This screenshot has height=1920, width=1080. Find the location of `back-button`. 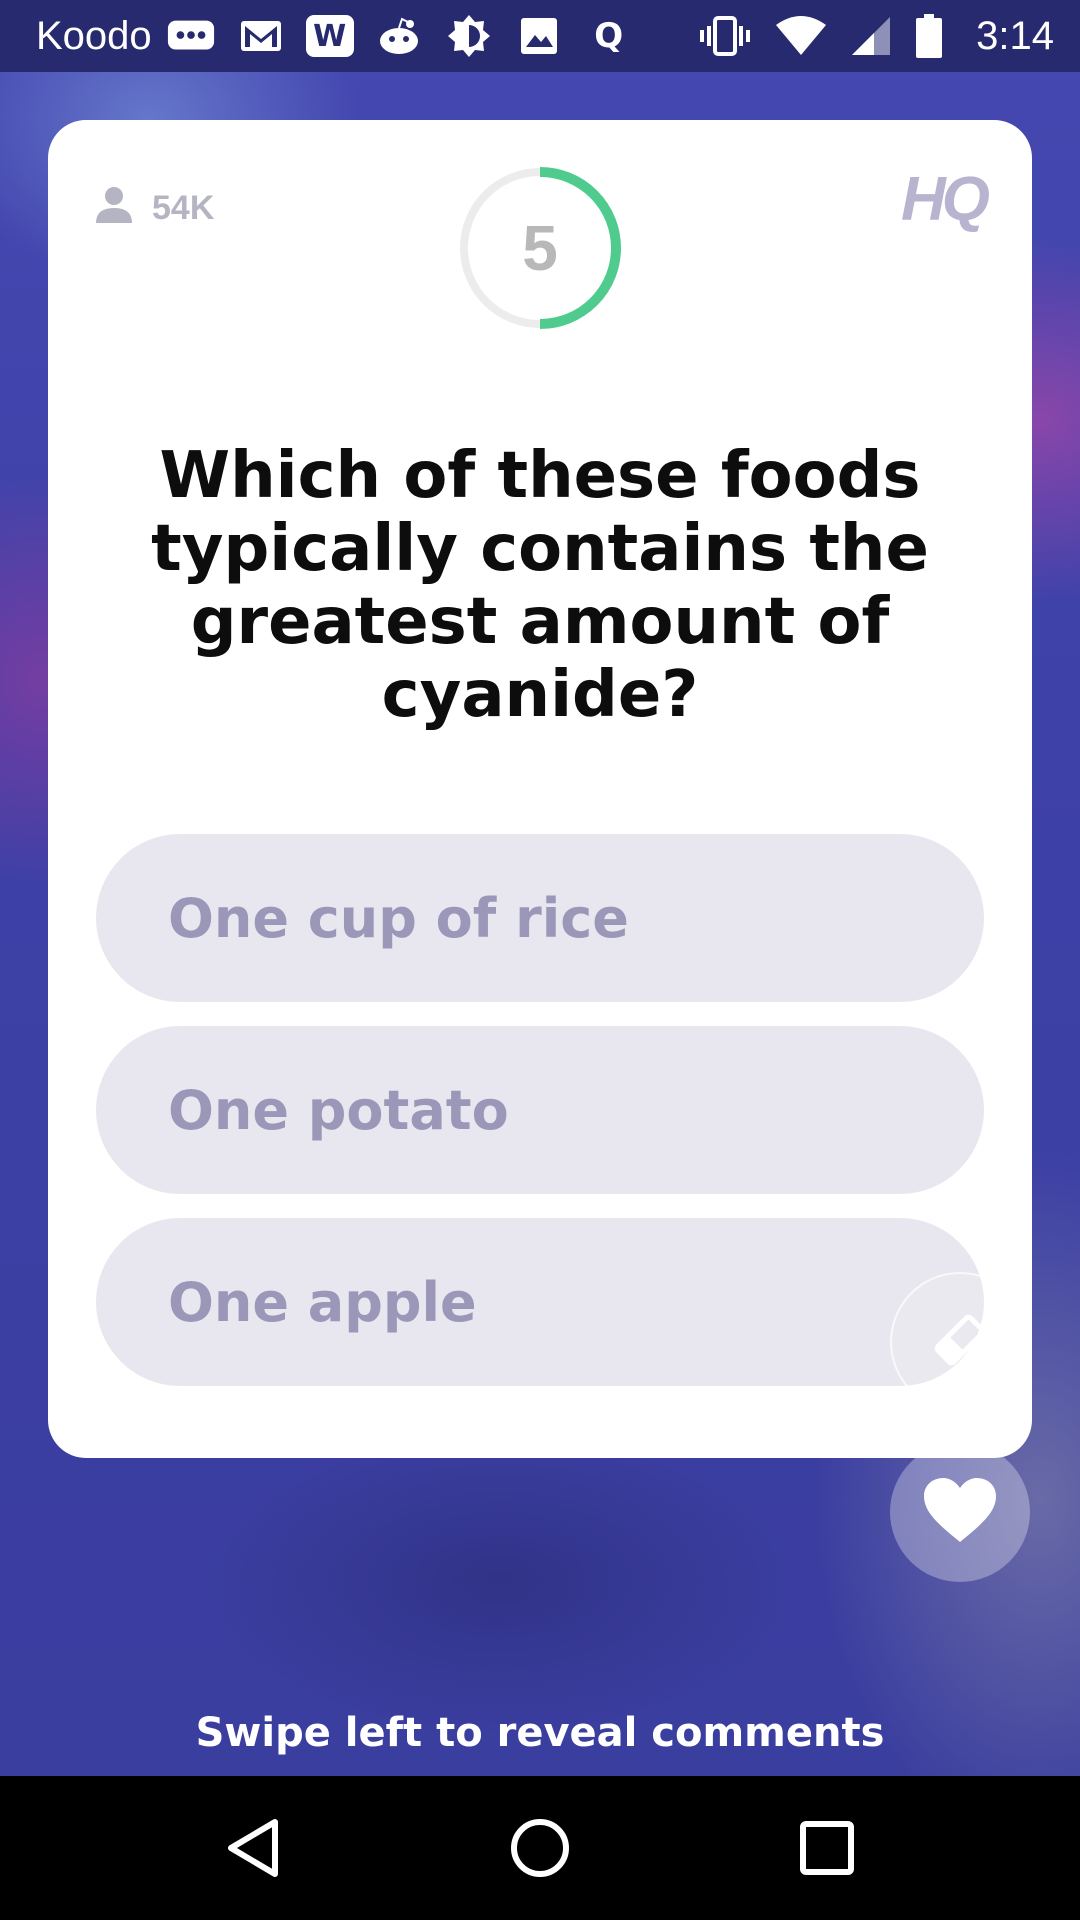

back-button is located at coordinates (253, 1848).